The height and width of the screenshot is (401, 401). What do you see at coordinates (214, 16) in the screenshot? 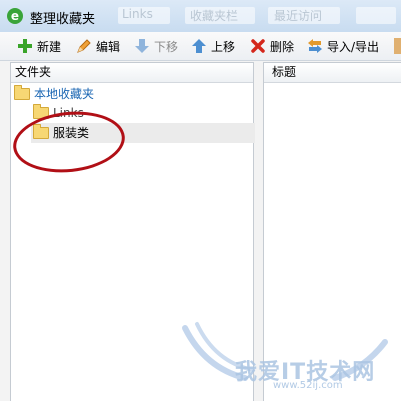
I see `ghost-text-bar: 收藏夹栏` at bounding box center [214, 16].